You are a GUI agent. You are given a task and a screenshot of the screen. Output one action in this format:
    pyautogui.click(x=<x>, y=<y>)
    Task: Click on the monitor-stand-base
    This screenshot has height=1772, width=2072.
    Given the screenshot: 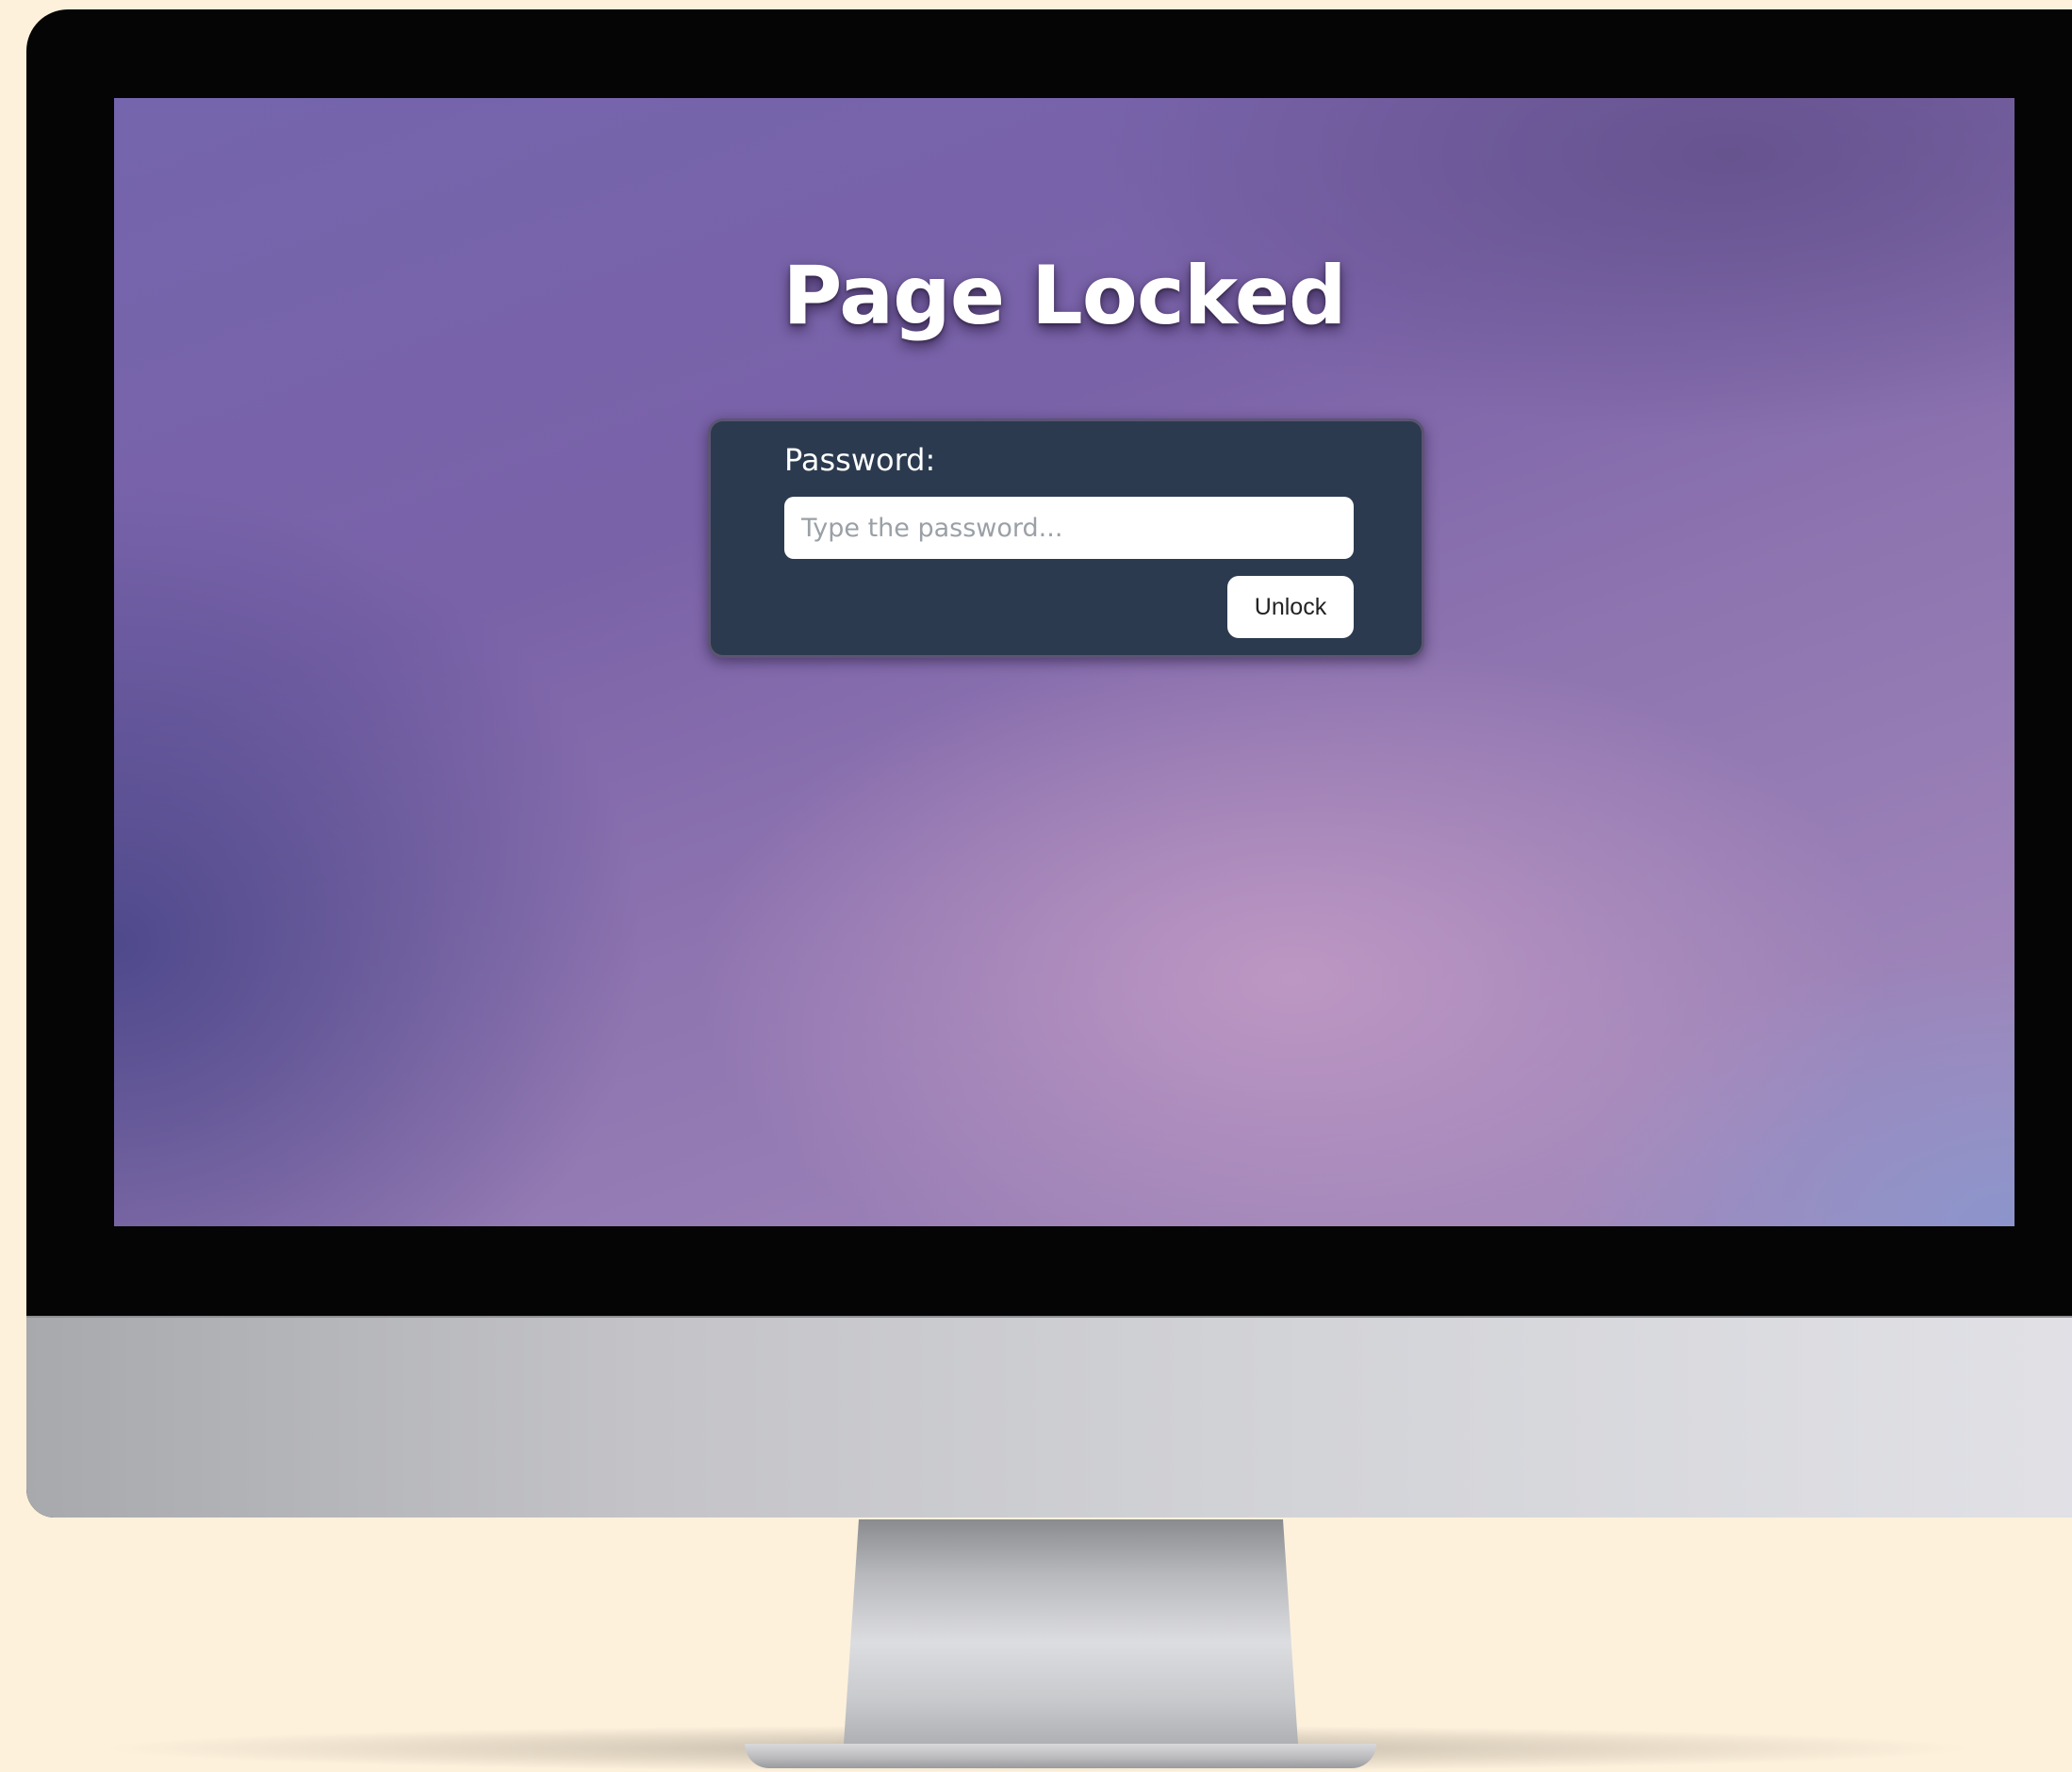 What is the action you would take?
    pyautogui.click(x=1060, y=1756)
    